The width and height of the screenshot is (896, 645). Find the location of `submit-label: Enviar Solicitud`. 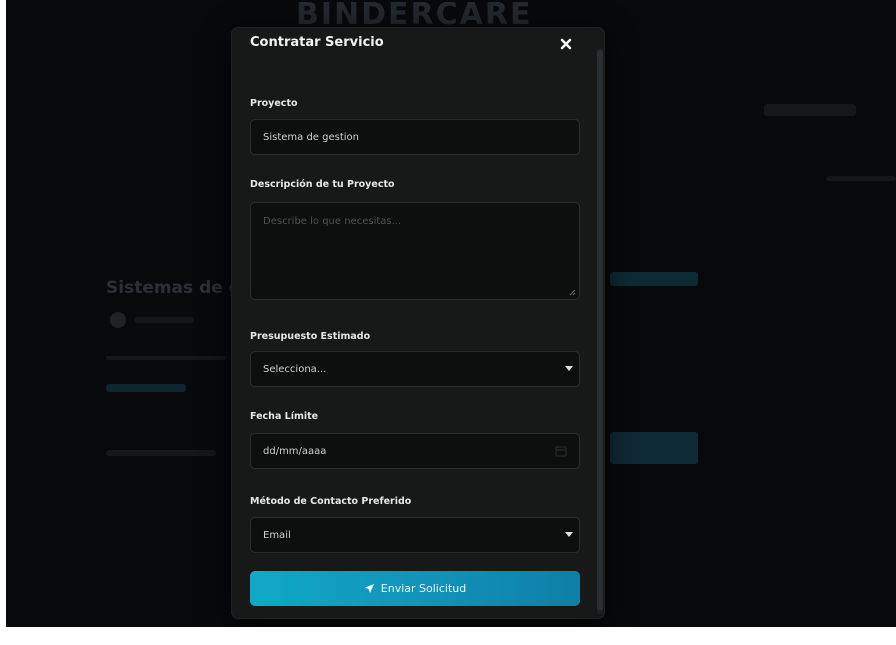

submit-label: Enviar Solicitud is located at coordinates (423, 588).